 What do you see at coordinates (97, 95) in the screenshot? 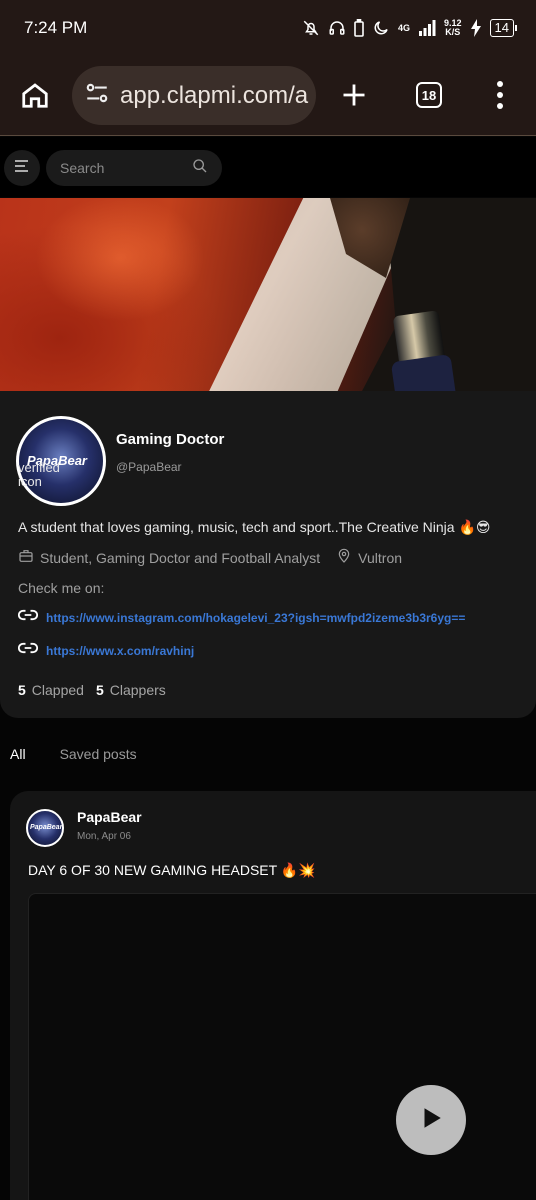
I see `site-settings-icon` at bounding box center [97, 95].